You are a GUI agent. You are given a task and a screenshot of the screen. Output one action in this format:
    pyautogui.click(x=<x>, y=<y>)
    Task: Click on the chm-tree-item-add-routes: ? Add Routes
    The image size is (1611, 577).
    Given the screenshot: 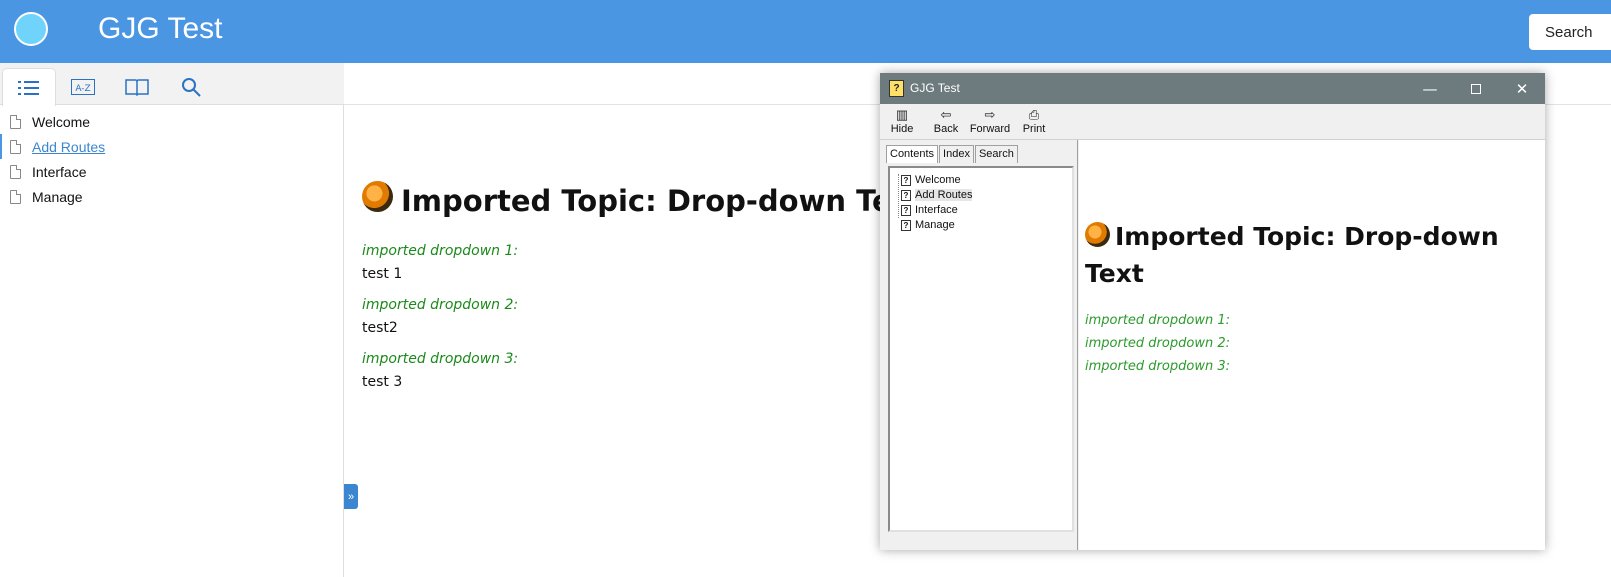 What is the action you would take?
    pyautogui.click(x=981, y=195)
    